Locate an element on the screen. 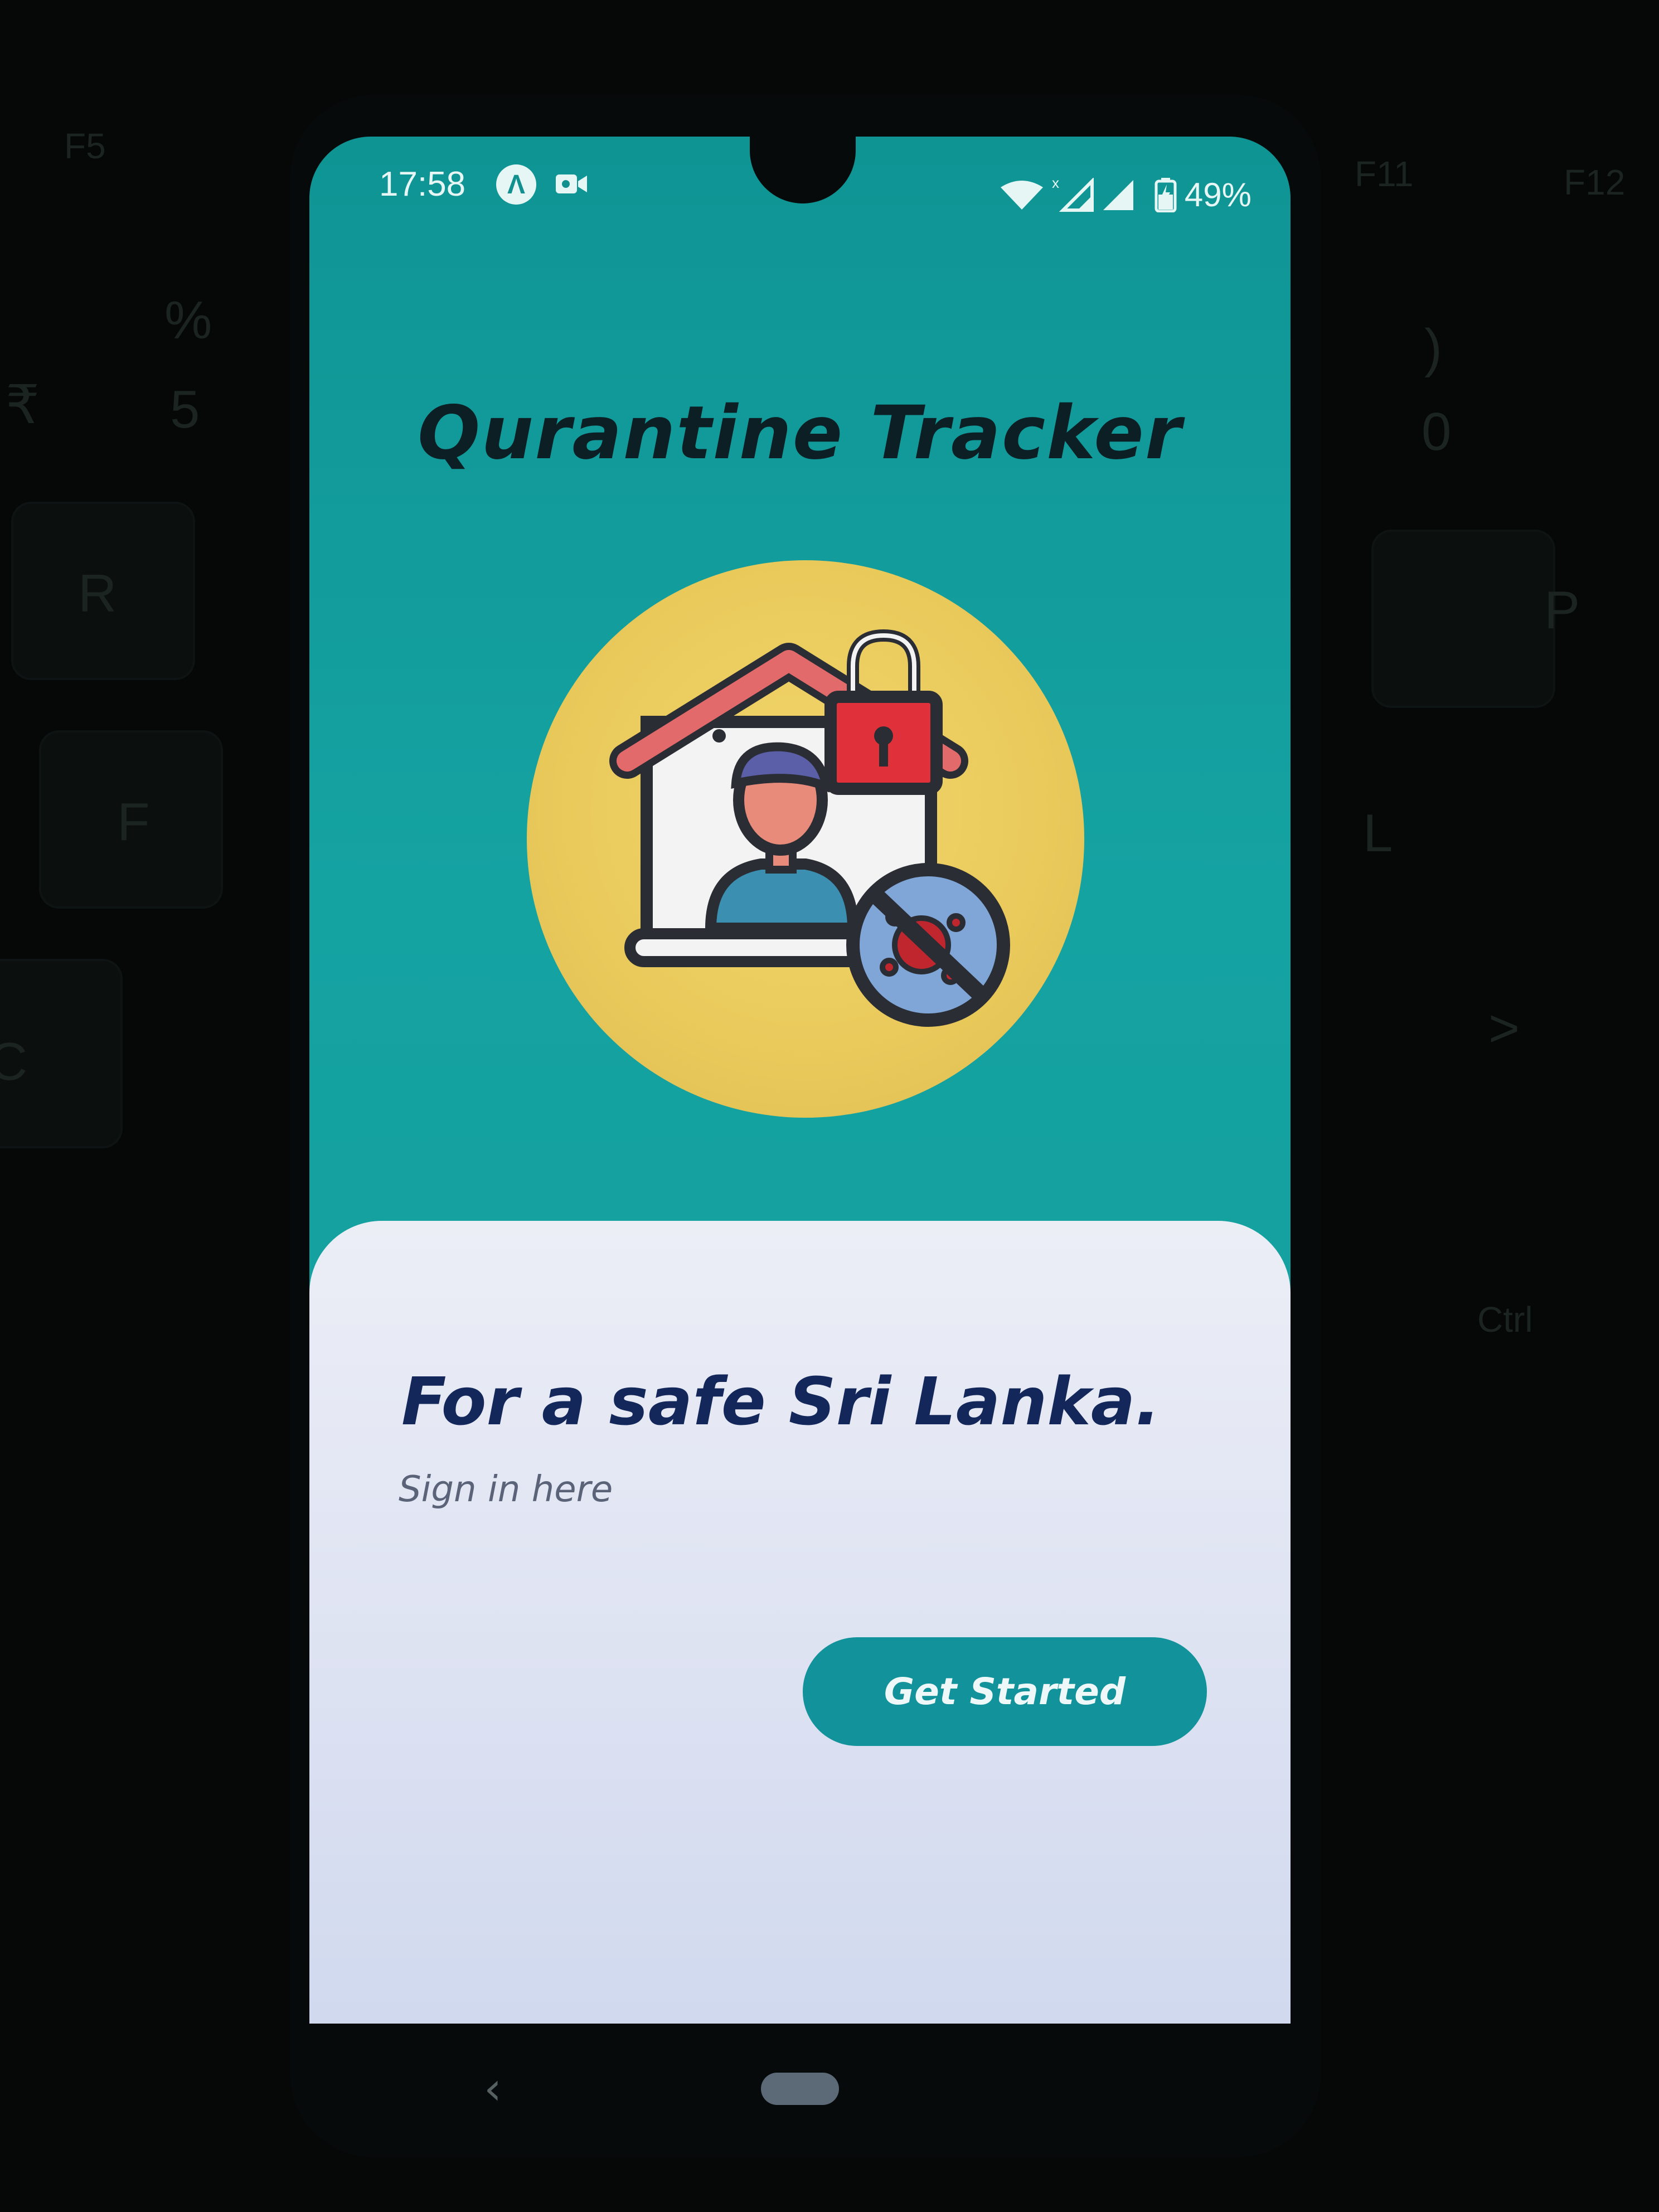  back-icon: ‹ is located at coordinates (493, 2088).